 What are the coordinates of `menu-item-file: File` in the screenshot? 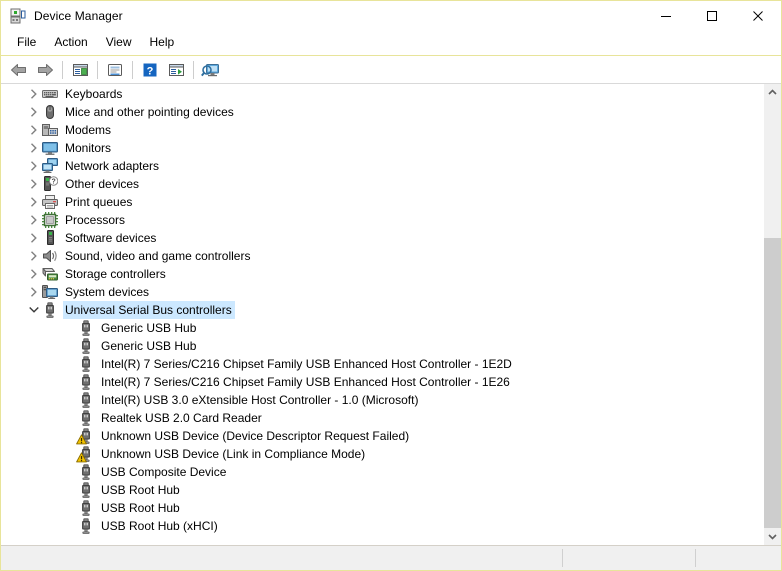 It's located at (26, 42).